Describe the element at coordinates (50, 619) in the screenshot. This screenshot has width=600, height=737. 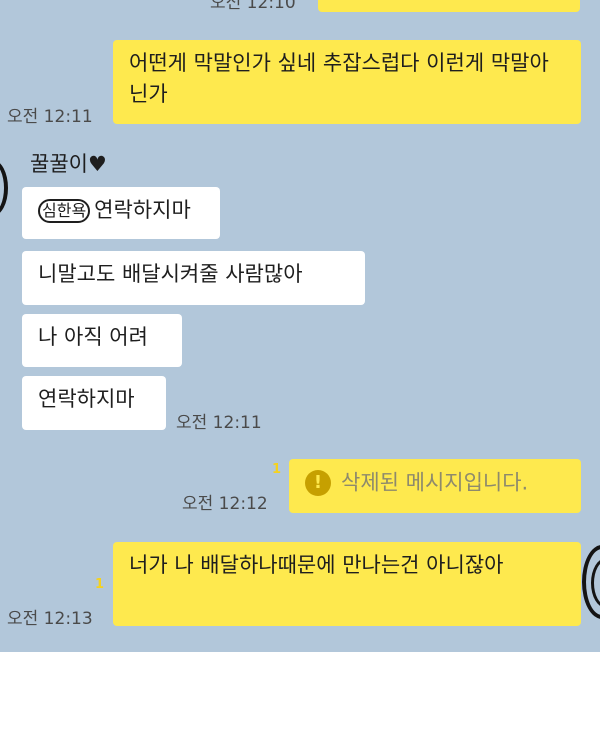
I see `message-timestamp: 오전 12:13` at that location.